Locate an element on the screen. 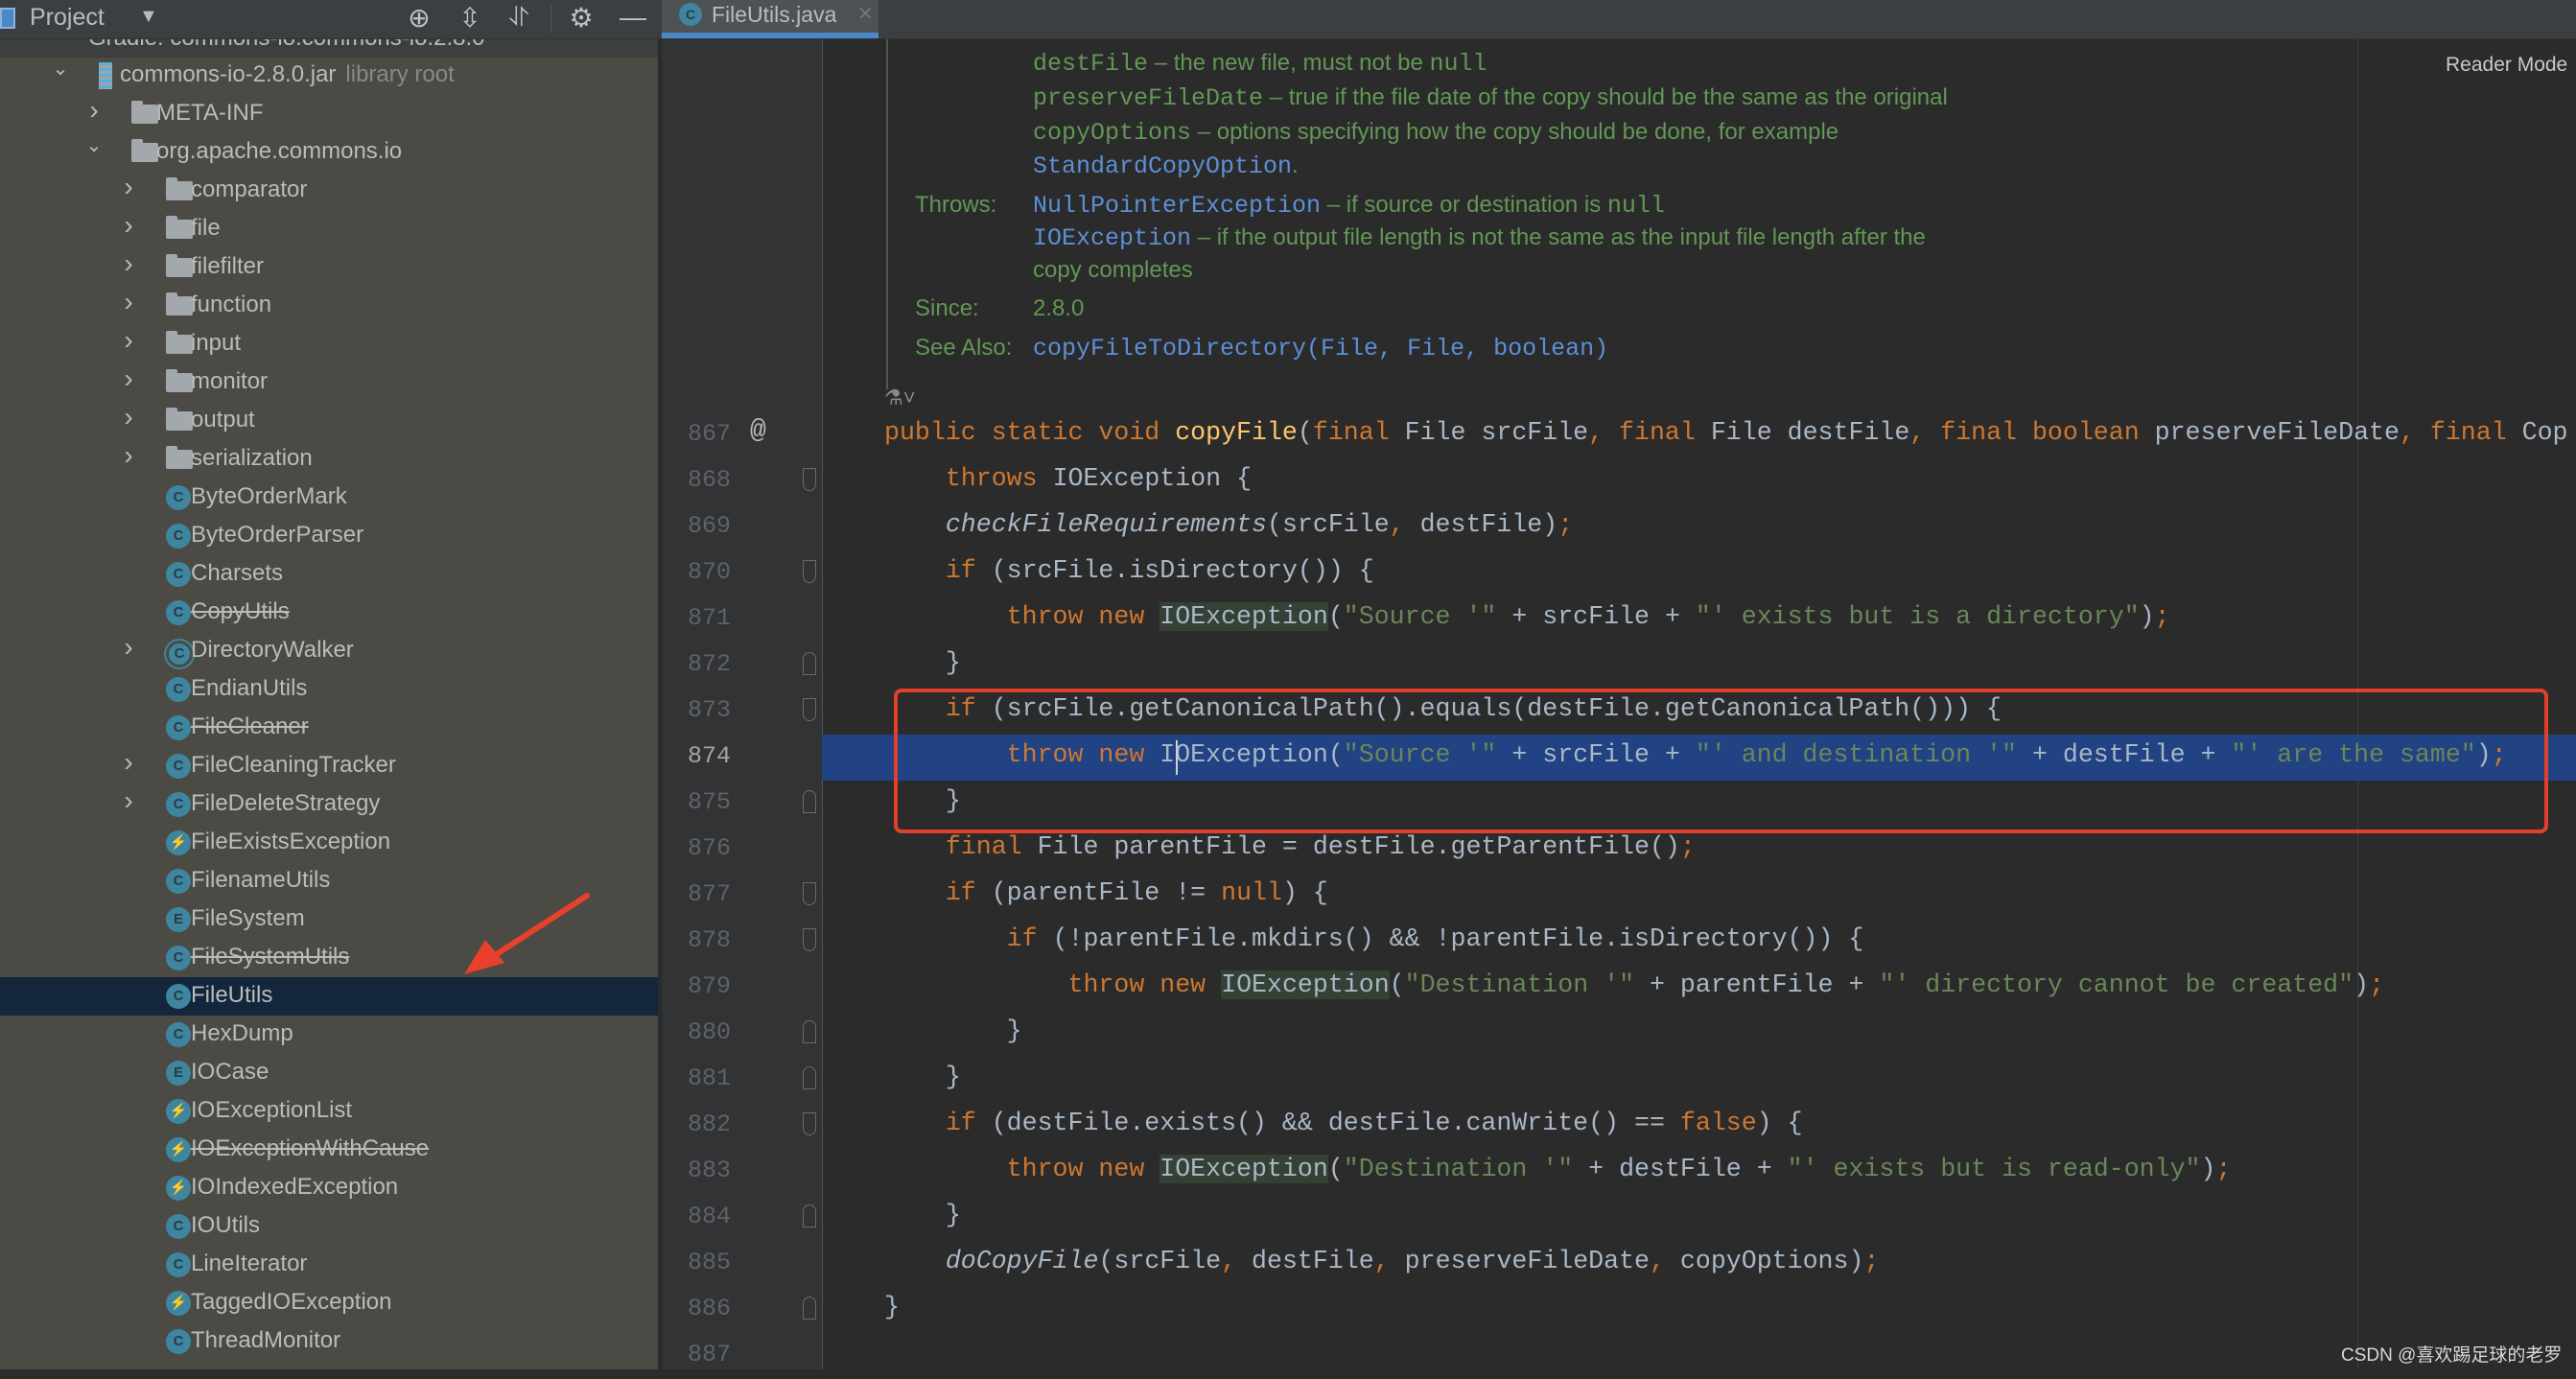 This screenshot has width=2576, height=1379. minimize-icon: — is located at coordinates (633, 17).